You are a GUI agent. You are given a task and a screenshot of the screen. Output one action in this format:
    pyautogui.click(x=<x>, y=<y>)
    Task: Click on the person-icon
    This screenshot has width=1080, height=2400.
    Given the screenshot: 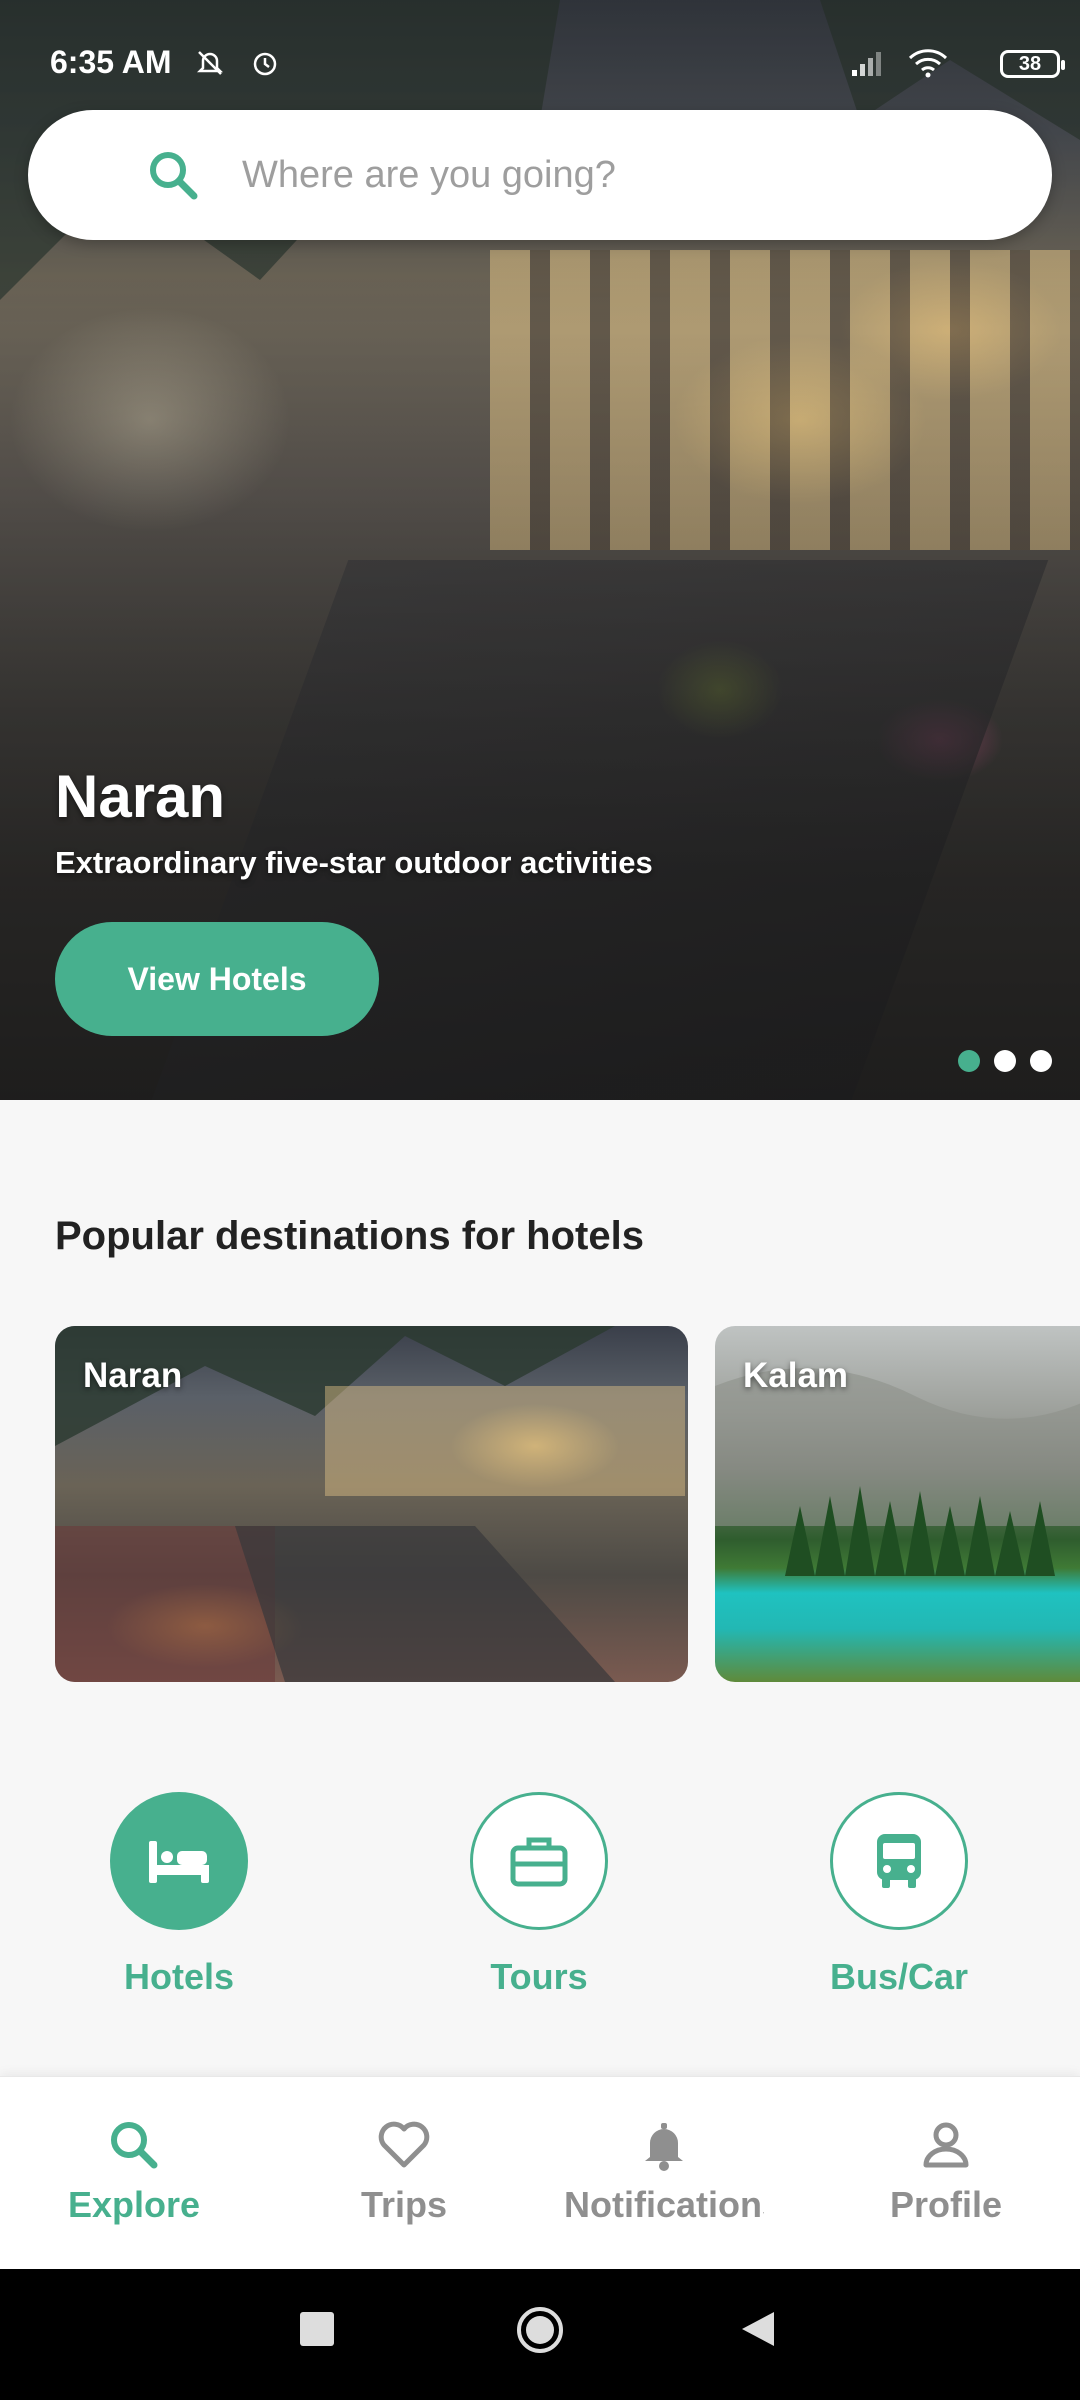 What is the action you would take?
    pyautogui.click(x=946, y=2145)
    